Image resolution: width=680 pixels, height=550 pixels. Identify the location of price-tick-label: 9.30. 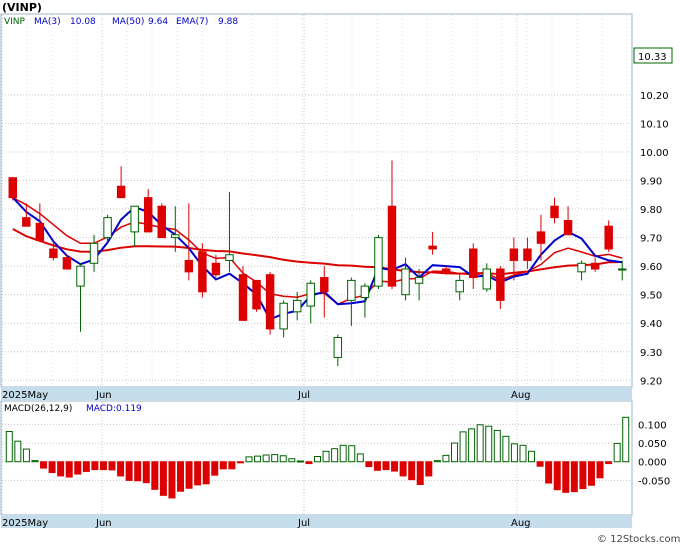
(651, 353).